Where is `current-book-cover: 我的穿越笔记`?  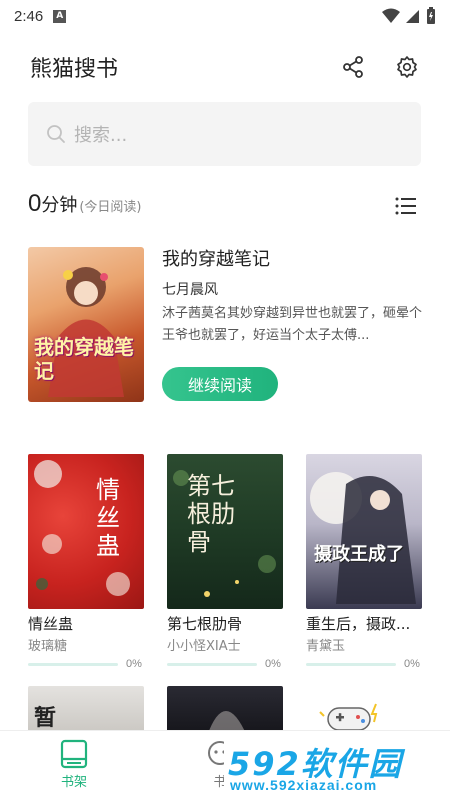 current-book-cover: 我的穿越笔记 is located at coordinates (86, 324).